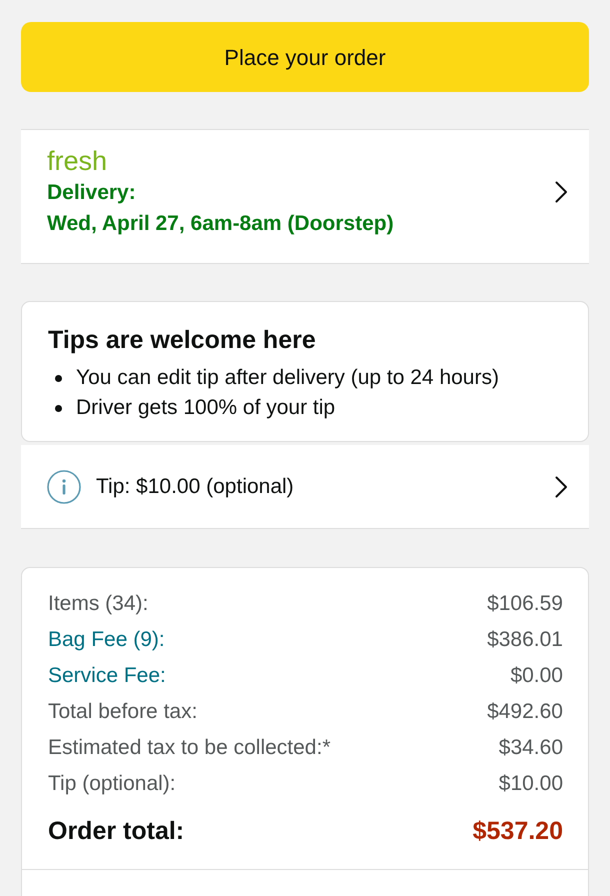 Image resolution: width=610 pixels, height=896 pixels. Describe the element at coordinates (525, 640) in the screenshot. I see `summary-amount: $386.01` at that location.